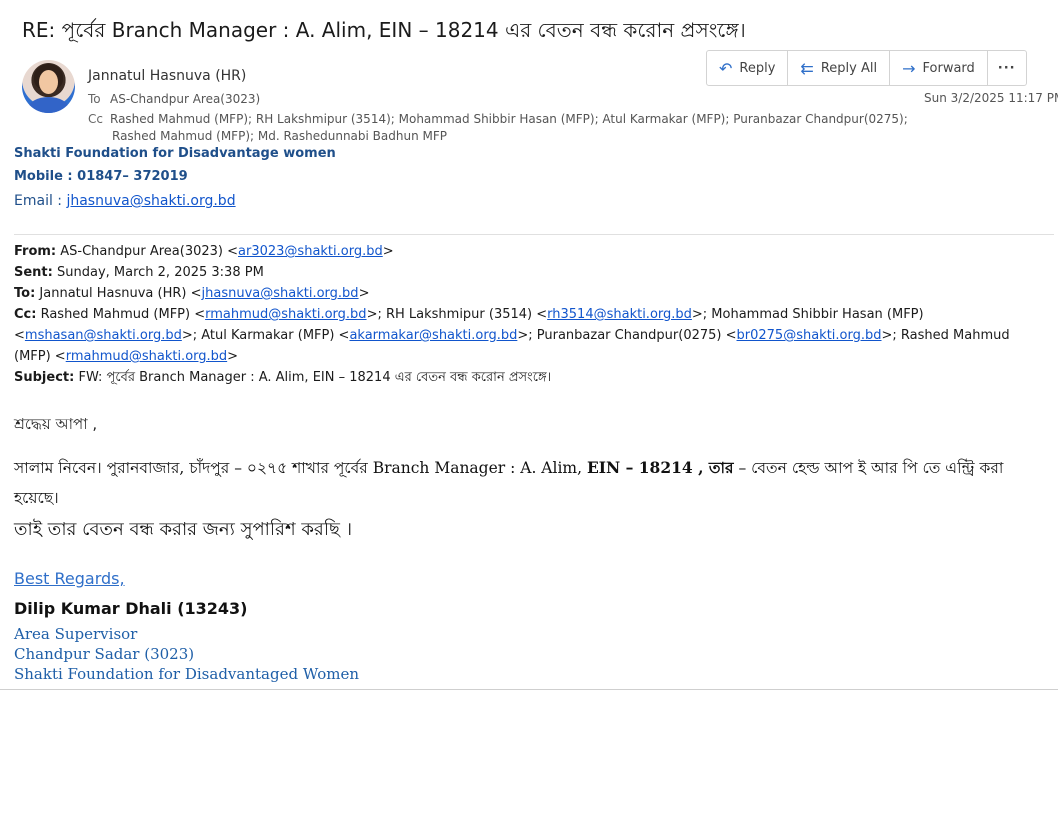 Image resolution: width=1058 pixels, height=816 pixels. What do you see at coordinates (121, 314) in the screenshot?
I see `fwd-cc-text-1: Rashed Mahmud (MFP) <` at bounding box center [121, 314].